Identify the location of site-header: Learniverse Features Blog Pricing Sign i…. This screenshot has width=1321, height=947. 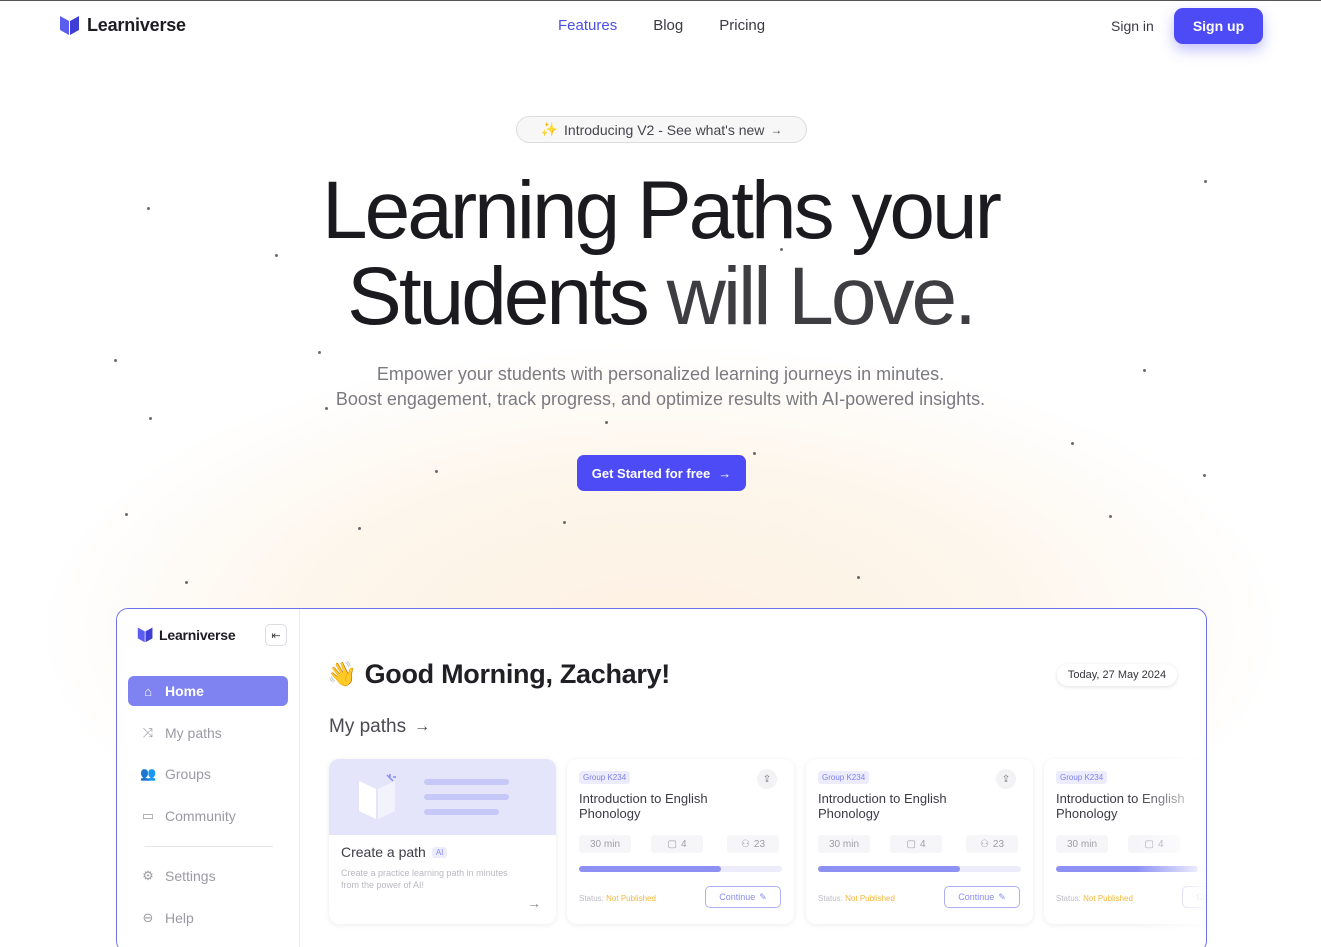
(660, 26).